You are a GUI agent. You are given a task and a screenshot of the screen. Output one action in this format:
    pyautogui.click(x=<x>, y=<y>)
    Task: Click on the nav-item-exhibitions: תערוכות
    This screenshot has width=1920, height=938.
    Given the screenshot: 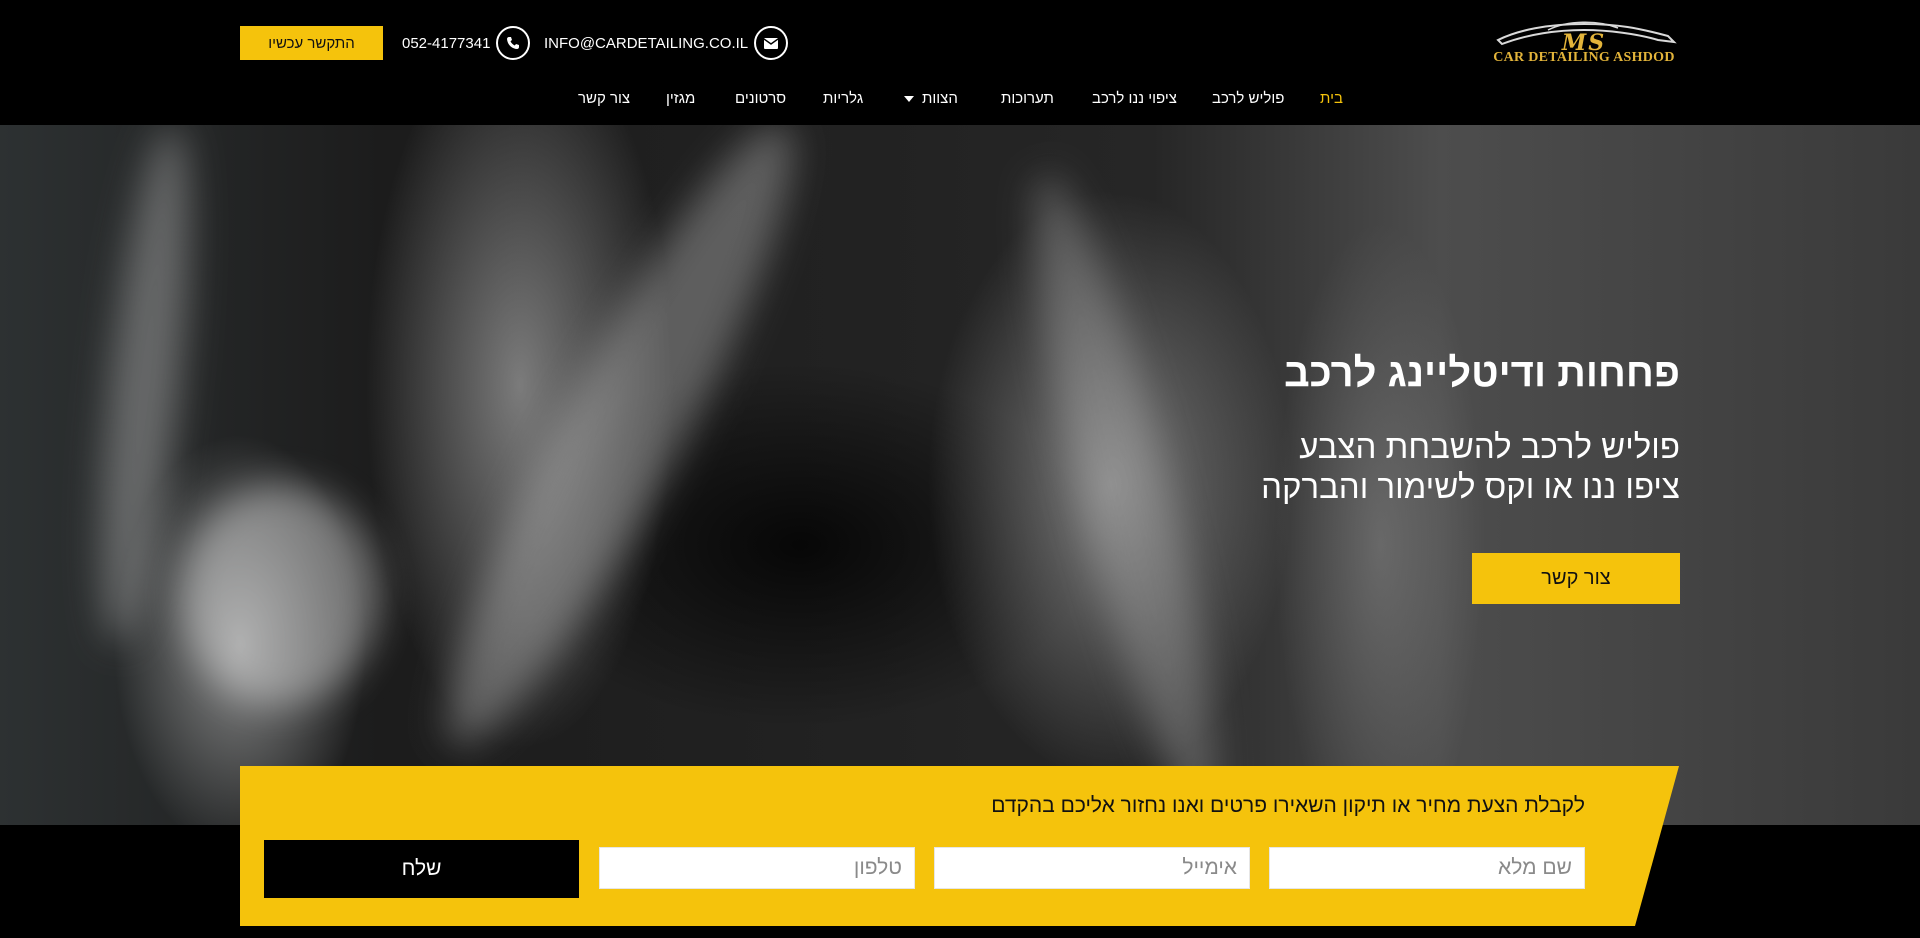 What is the action you would take?
    pyautogui.click(x=1027, y=98)
    